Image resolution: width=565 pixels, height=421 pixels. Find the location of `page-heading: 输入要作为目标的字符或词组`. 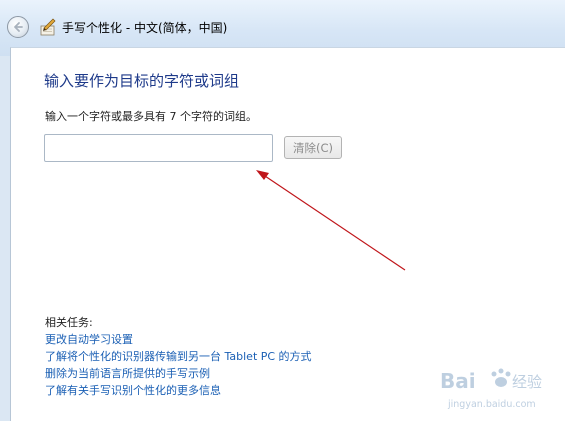

page-heading: 输入要作为目标的字符或词组 is located at coordinates (142, 81).